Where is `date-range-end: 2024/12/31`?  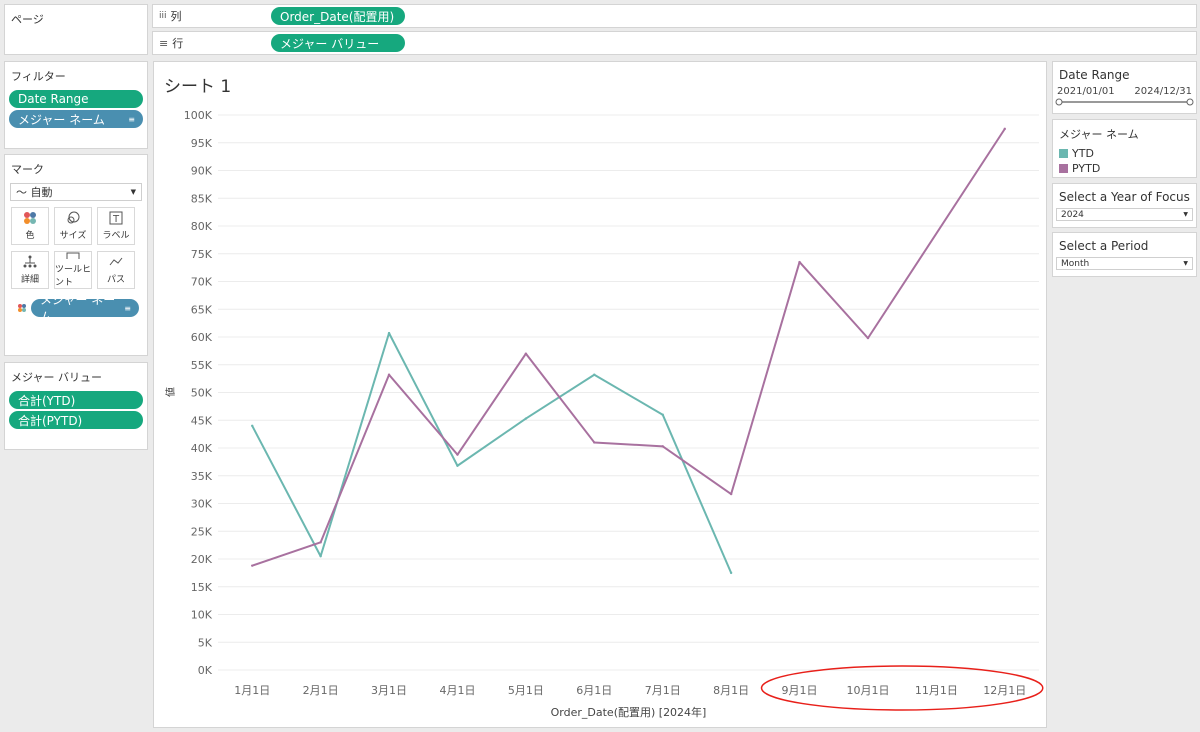 date-range-end: 2024/12/31 is located at coordinates (1163, 91).